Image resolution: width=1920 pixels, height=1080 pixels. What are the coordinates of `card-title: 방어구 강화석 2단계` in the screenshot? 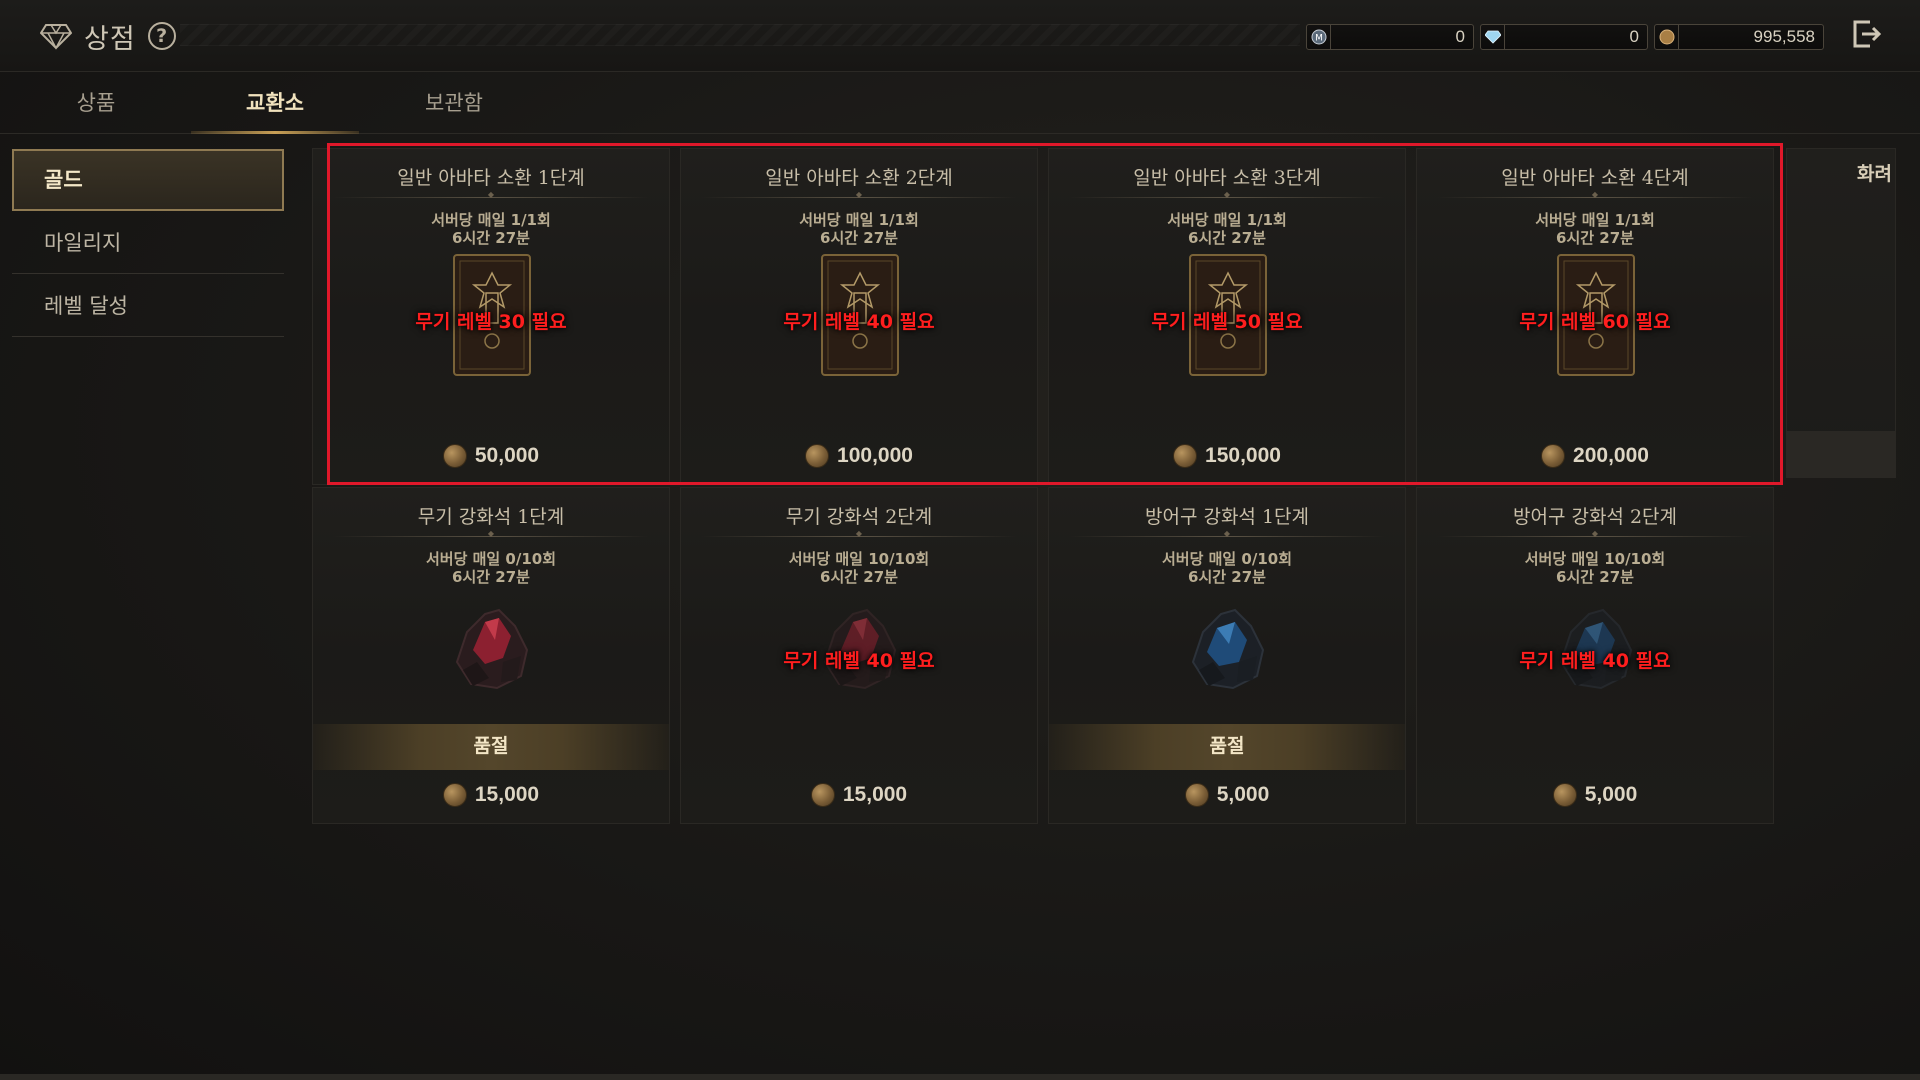 It's located at (1594, 517).